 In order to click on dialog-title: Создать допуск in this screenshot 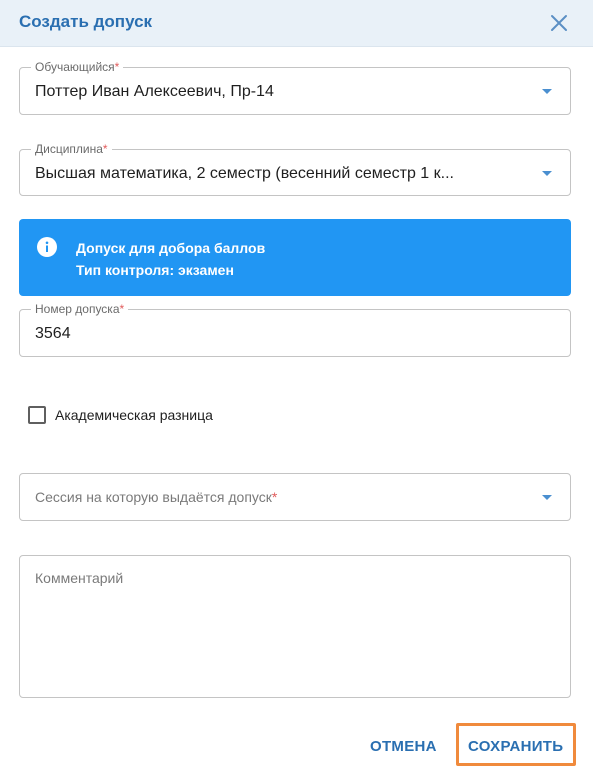, I will do `click(86, 21)`.